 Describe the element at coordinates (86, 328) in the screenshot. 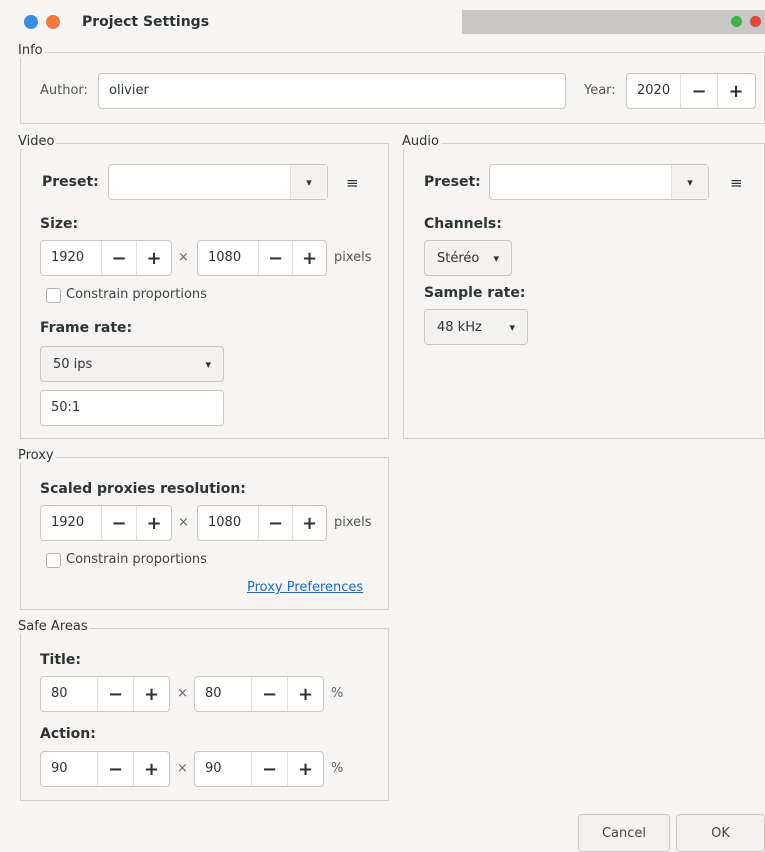

I see `framerate-label: Frame rate:` at that location.